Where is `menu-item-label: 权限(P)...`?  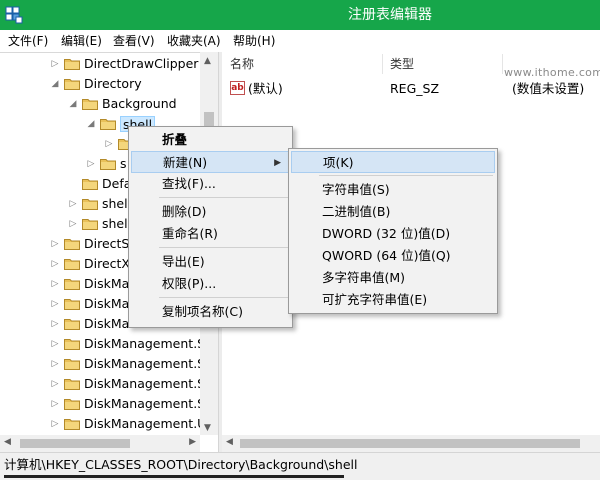 menu-item-label: 权限(P)... is located at coordinates (189, 283).